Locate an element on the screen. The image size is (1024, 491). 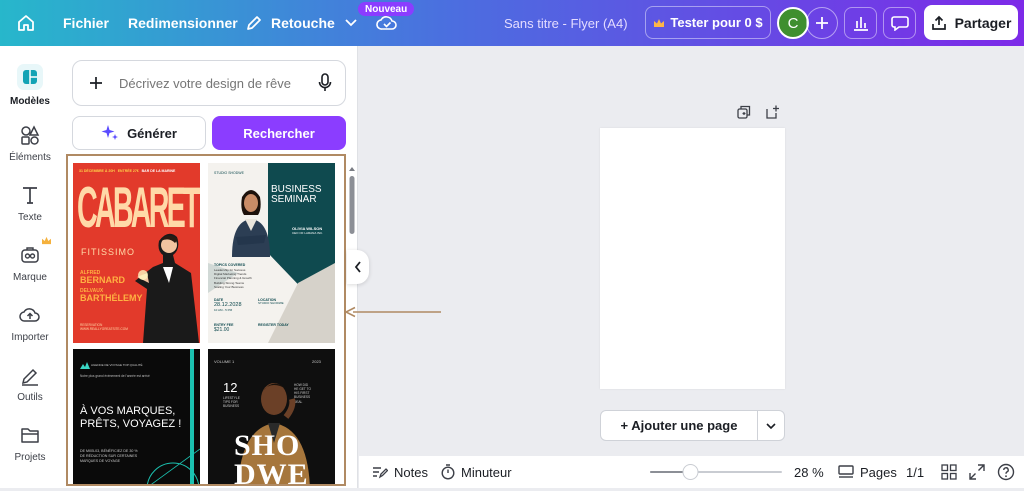
sidebar-item-outils: Outils is located at coordinates (30, 383).